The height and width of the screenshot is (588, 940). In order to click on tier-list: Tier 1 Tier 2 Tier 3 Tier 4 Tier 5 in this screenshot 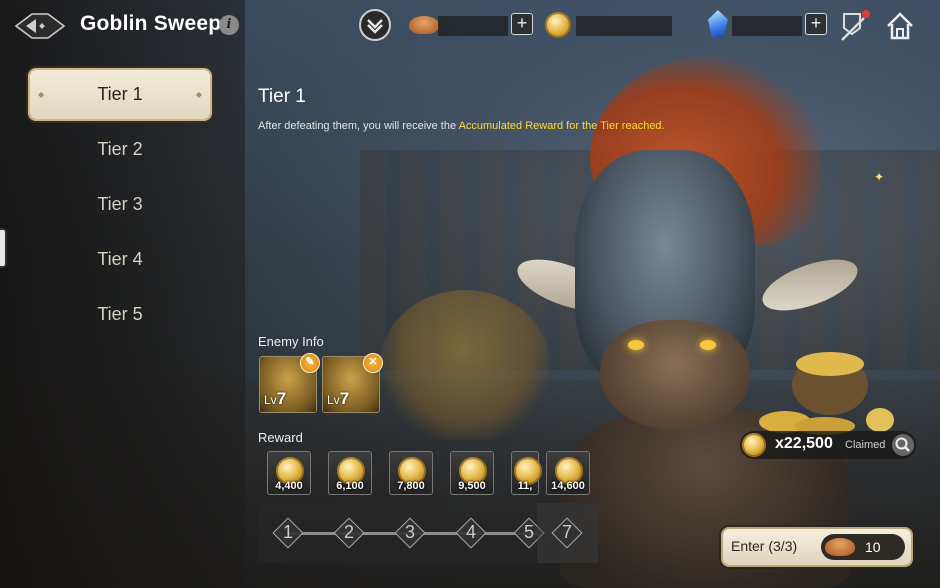, I will do `click(120, 207)`.